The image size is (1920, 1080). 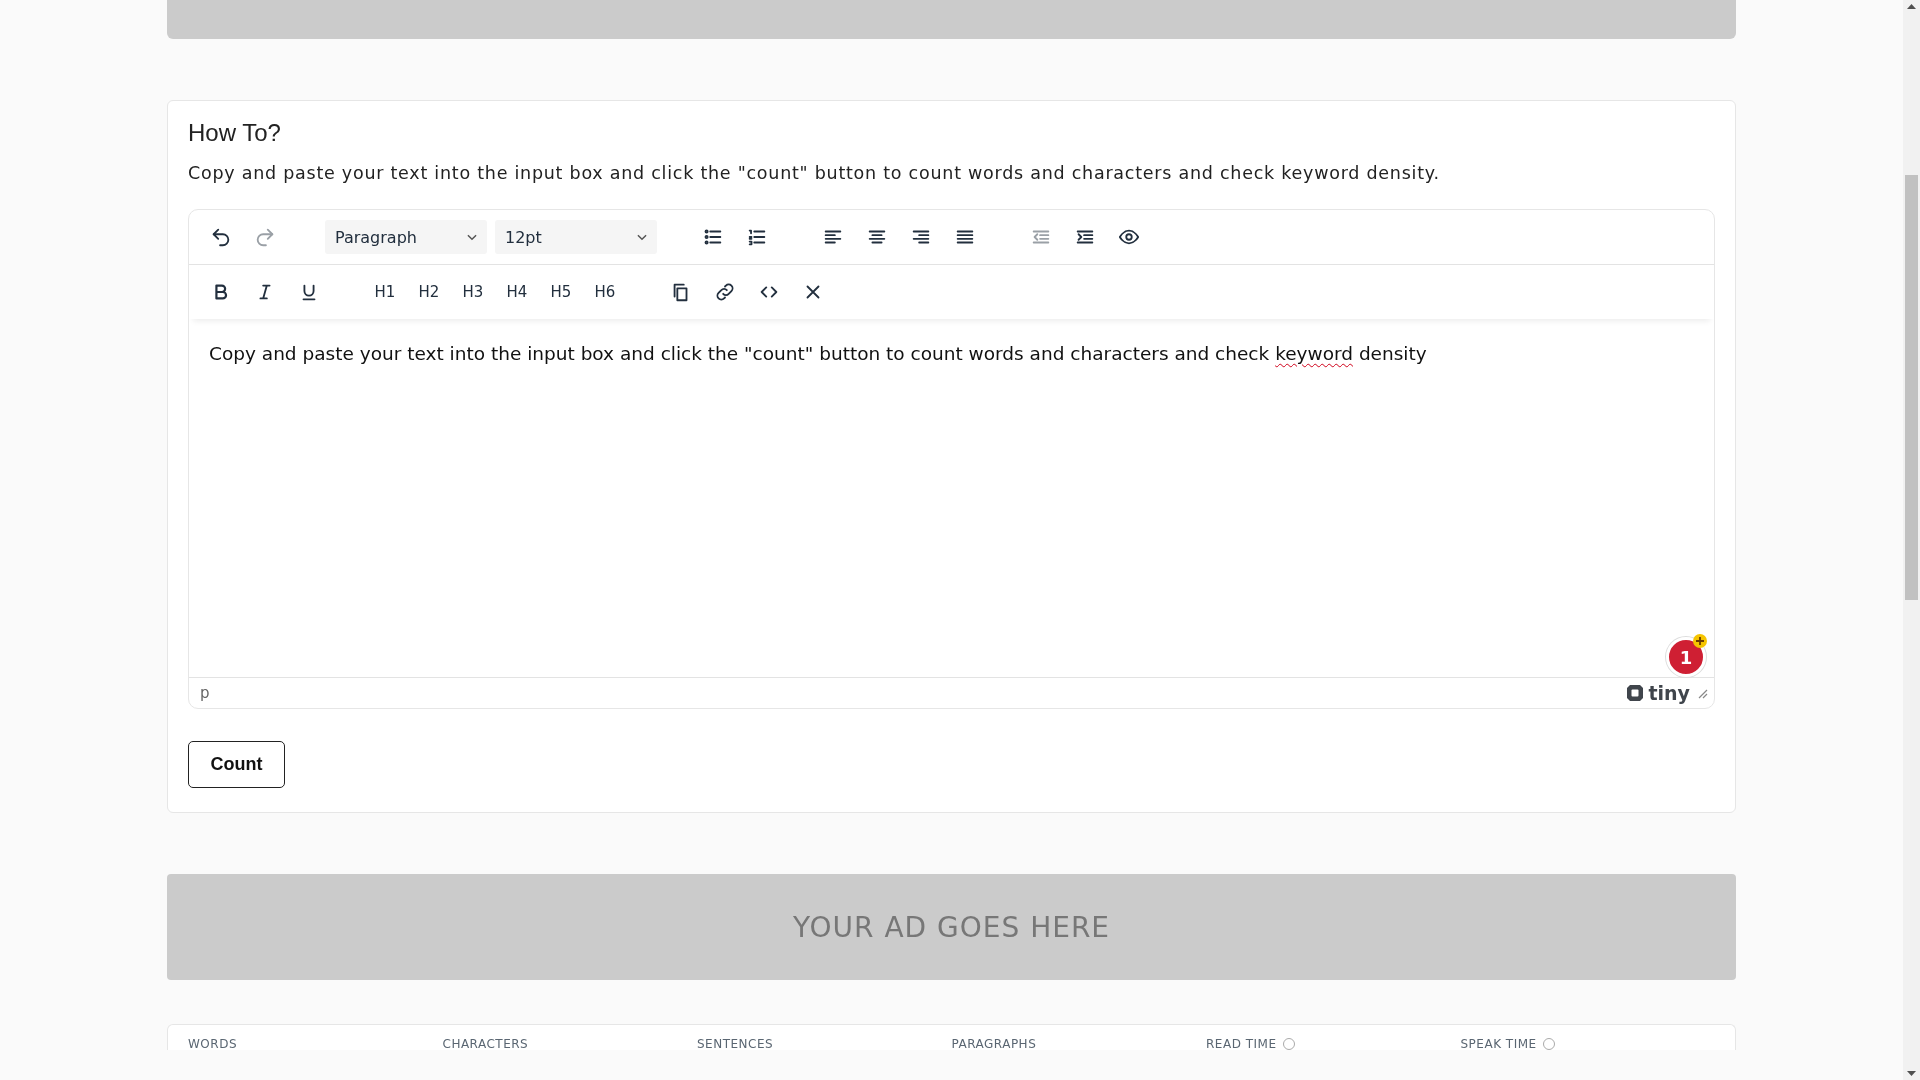 What do you see at coordinates (473, 292) in the screenshot?
I see `heading-button: H3` at bounding box center [473, 292].